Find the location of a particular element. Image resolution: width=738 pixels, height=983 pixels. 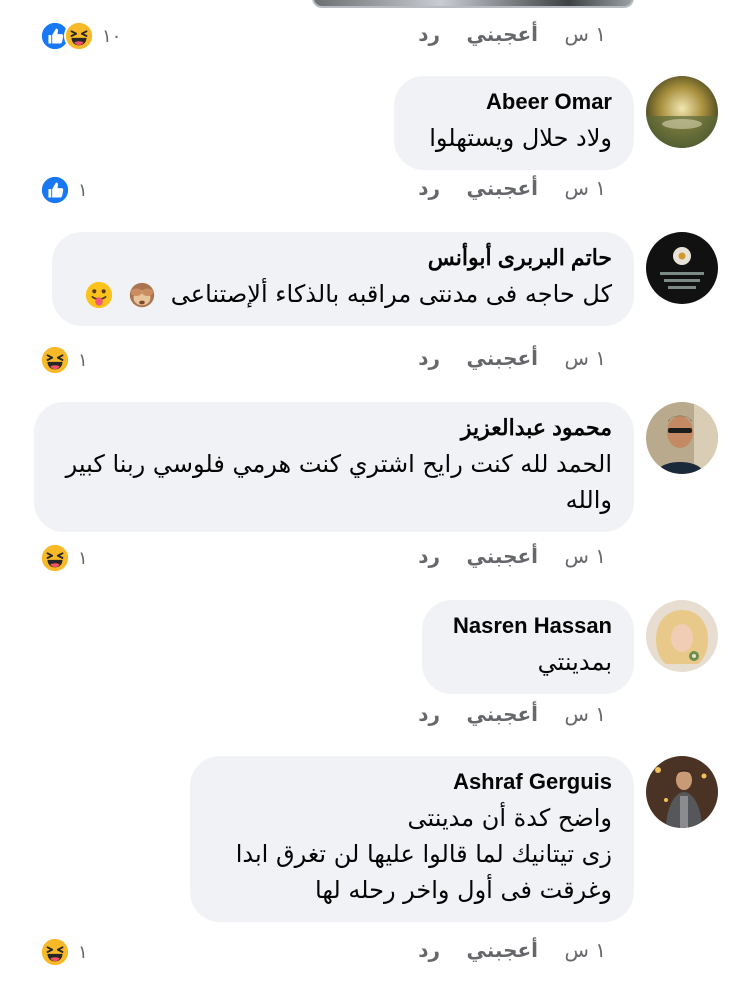

comment-text: بمدينتي is located at coordinates (574, 662).